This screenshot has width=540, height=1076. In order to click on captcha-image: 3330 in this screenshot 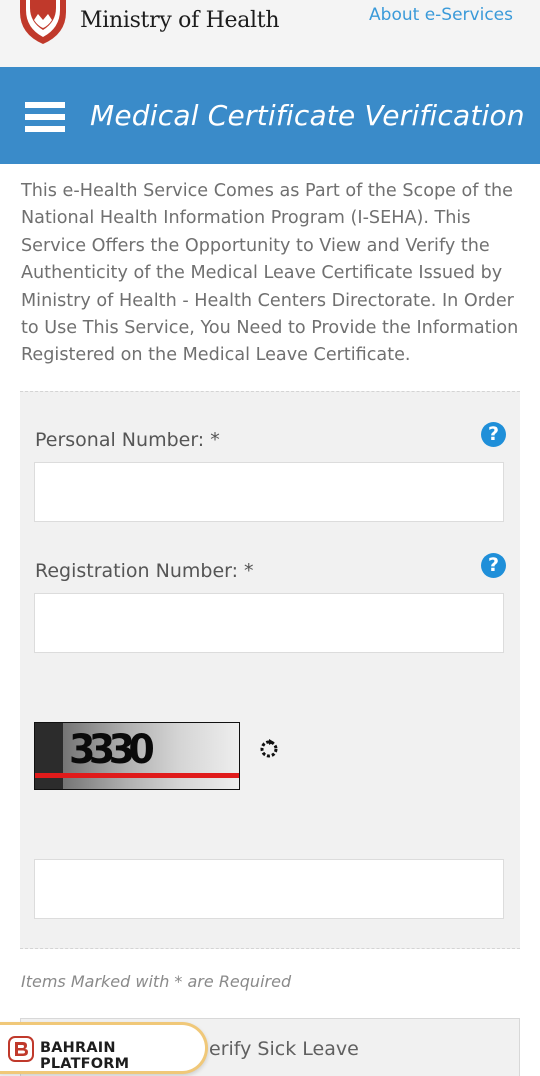, I will do `click(137, 756)`.